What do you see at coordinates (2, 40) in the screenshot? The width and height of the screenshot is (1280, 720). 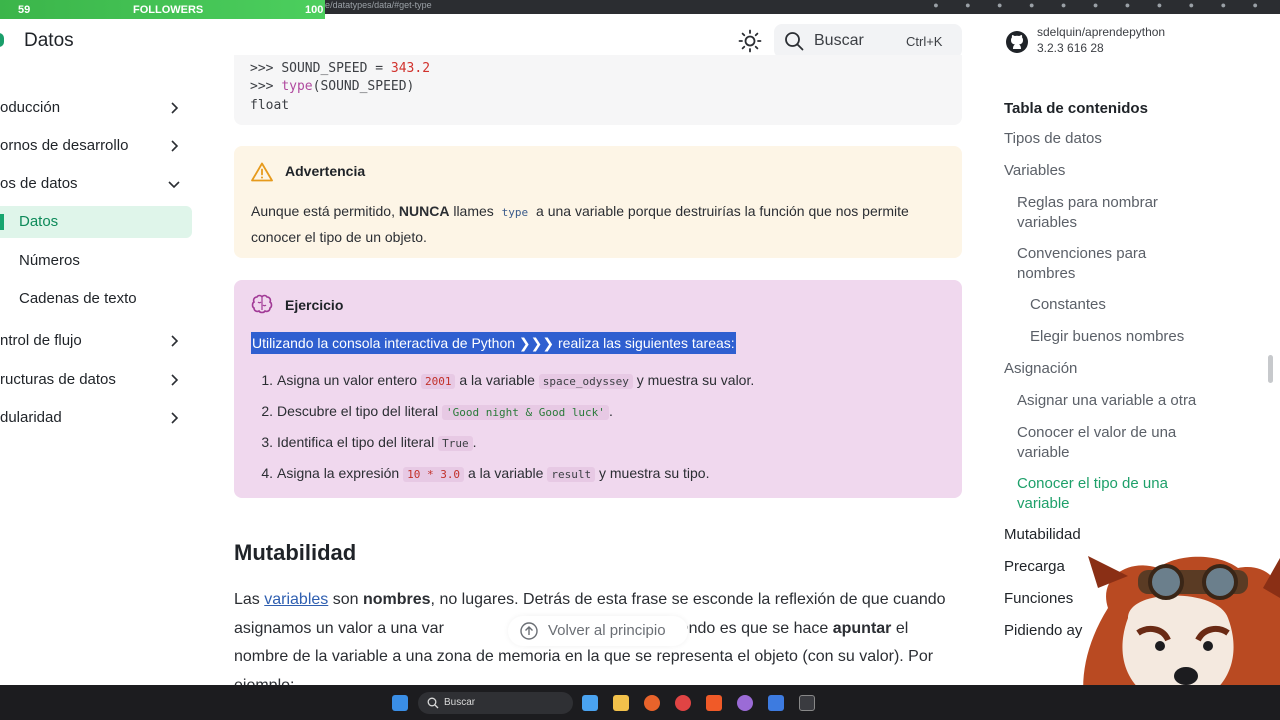 I see `site-logo-icon` at bounding box center [2, 40].